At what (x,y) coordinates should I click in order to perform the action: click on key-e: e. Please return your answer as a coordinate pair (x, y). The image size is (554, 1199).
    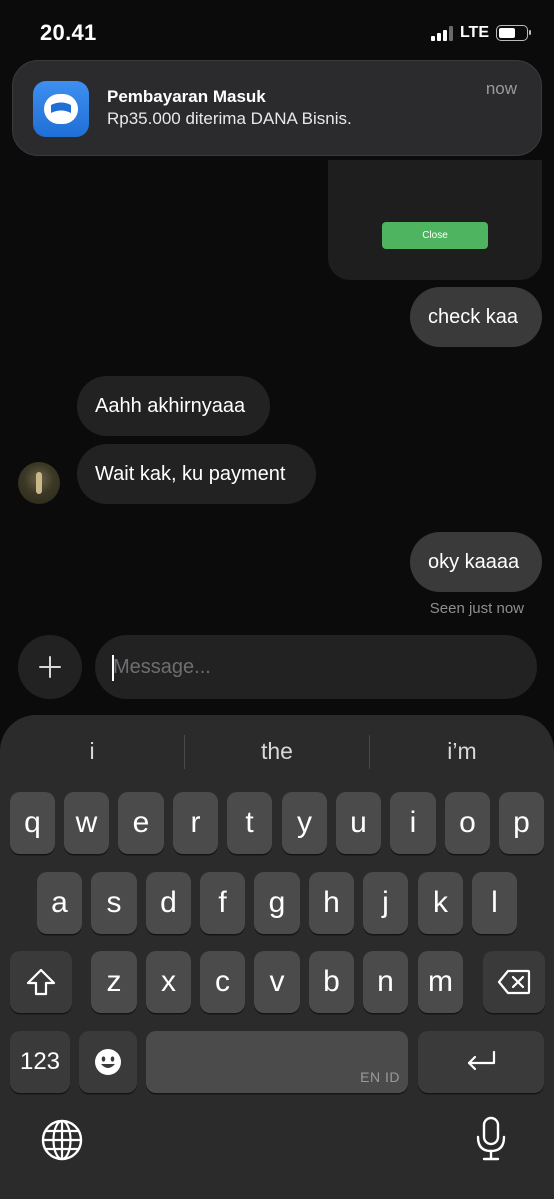
    Looking at the image, I should click on (141, 823).